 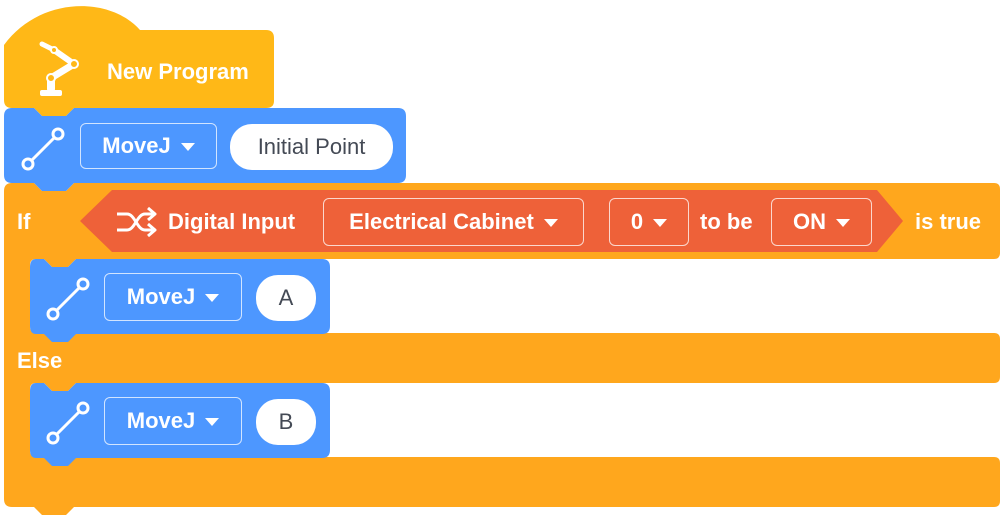 I want to click on input-source-label: Electrical Cabinet, so click(x=441, y=221).